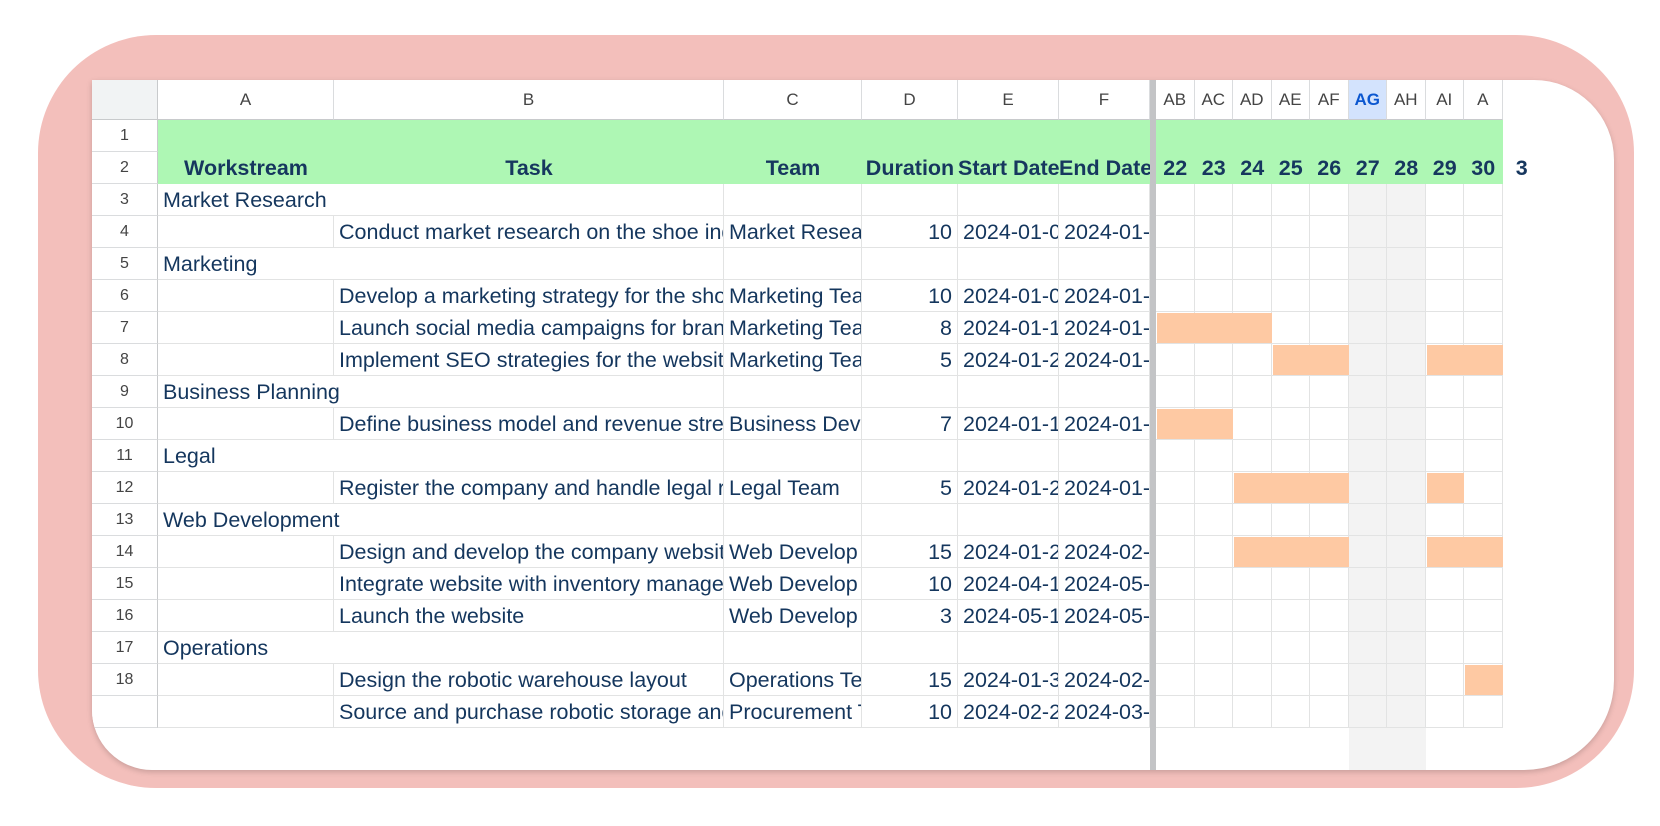  I want to click on header-workstream: Workstream, so click(246, 168).